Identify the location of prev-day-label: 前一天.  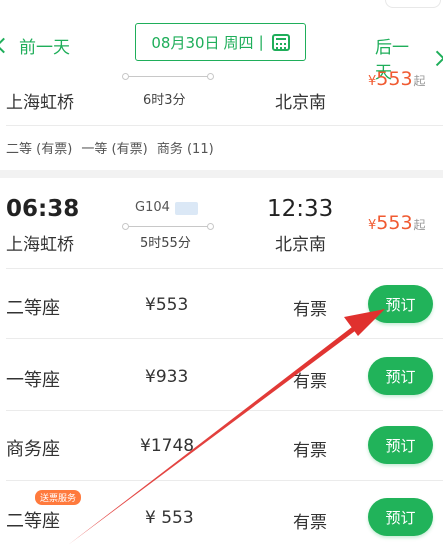
(44, 48).